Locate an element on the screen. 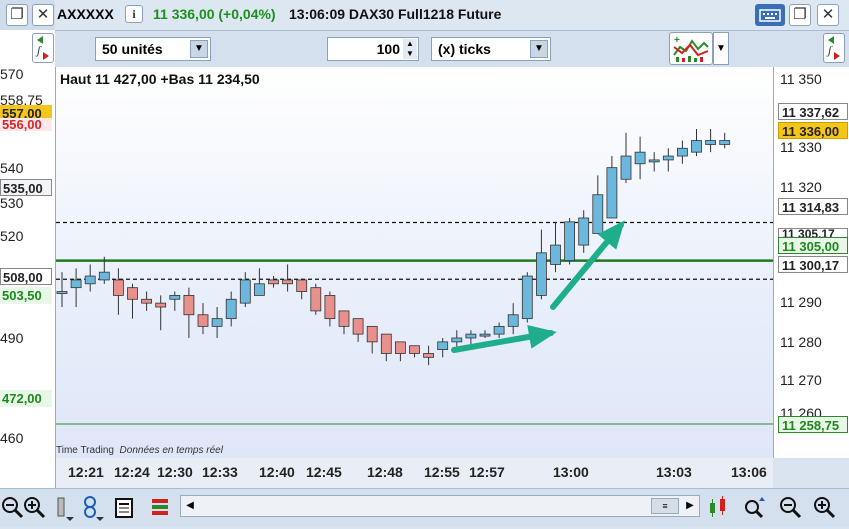 The height and width of the screenshot is (529, 849). price-box: 11 305,00 is located at coordinates (813, 245).